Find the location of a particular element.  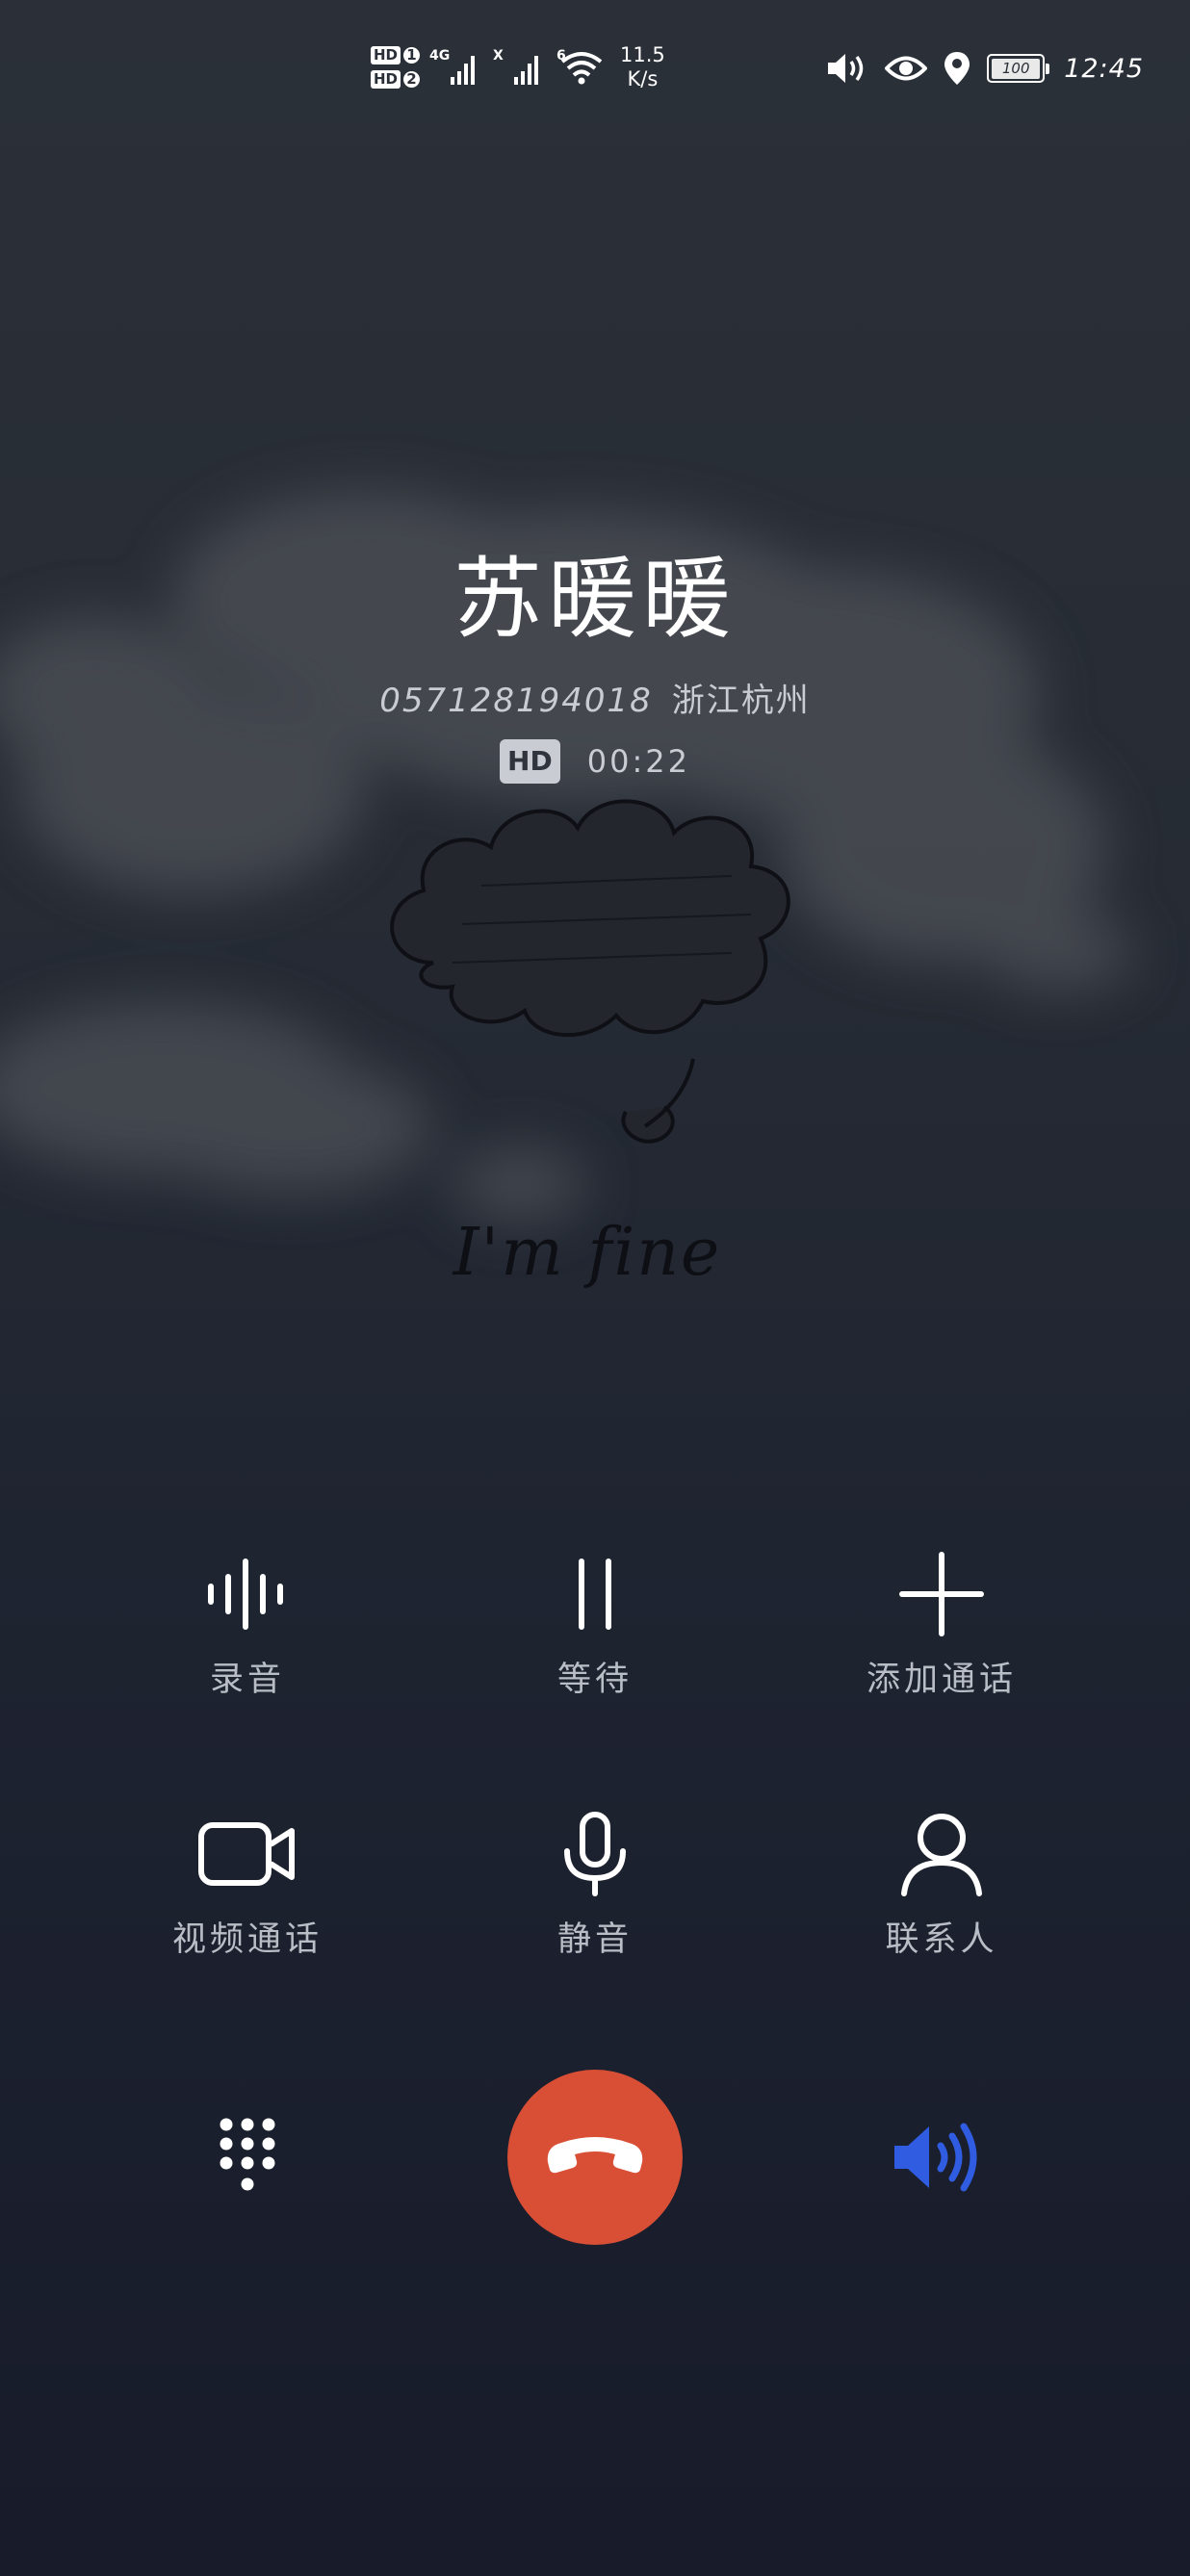

hold-label: 等待 is located at coordinates (595, 1680).